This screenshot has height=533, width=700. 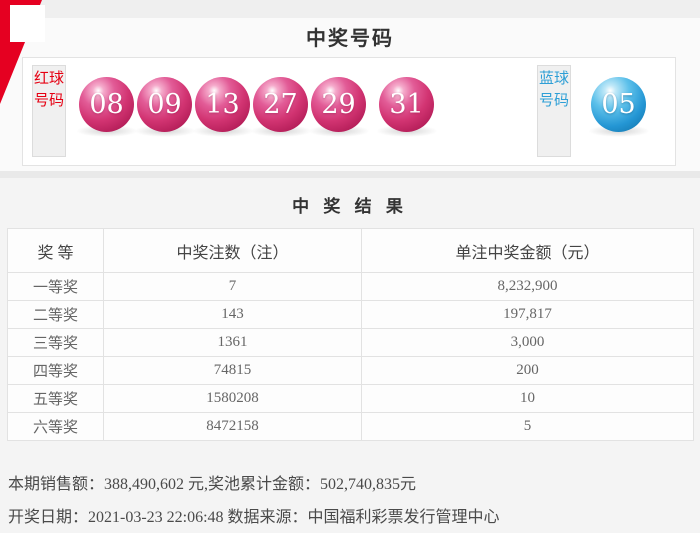 What do you see at coordinates (55, 370) in the screenshot?
I see `prize-level: 四等奖` at bounding box center [55, 370].